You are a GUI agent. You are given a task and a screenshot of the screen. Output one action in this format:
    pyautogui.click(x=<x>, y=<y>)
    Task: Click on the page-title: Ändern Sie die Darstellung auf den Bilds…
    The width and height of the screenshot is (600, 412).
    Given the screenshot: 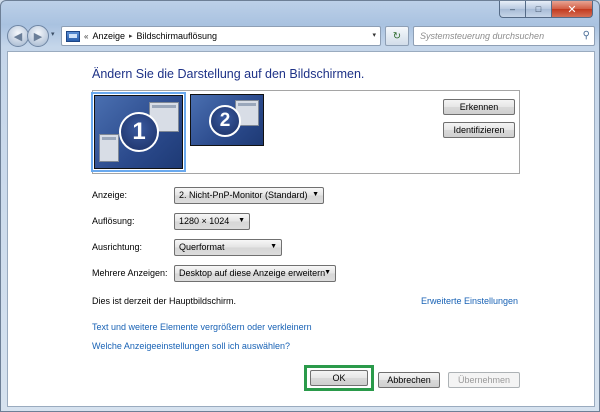 What is the action you would take?
    pyautogui.click(x=228, y=74)
    